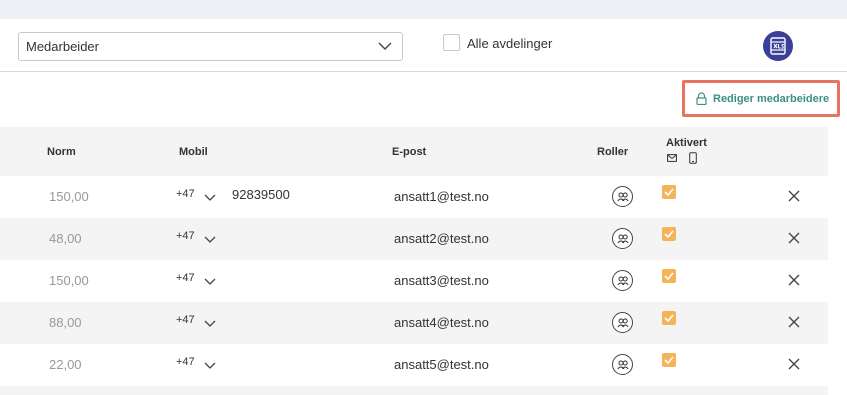  I want to click on filter-bar: Medarbeider Alle avdelinger, so click(423, 45).